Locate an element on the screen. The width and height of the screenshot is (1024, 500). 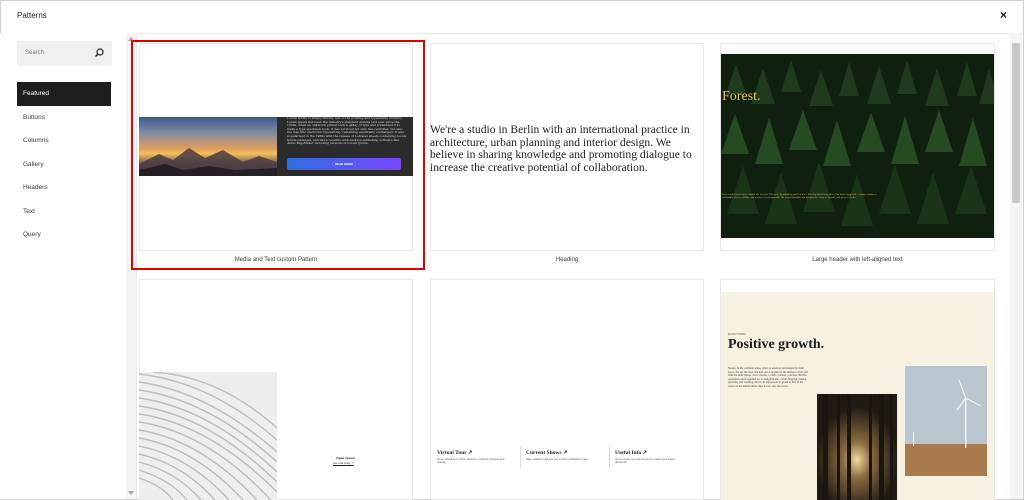
forest-image is located at coordinates (857, 146).